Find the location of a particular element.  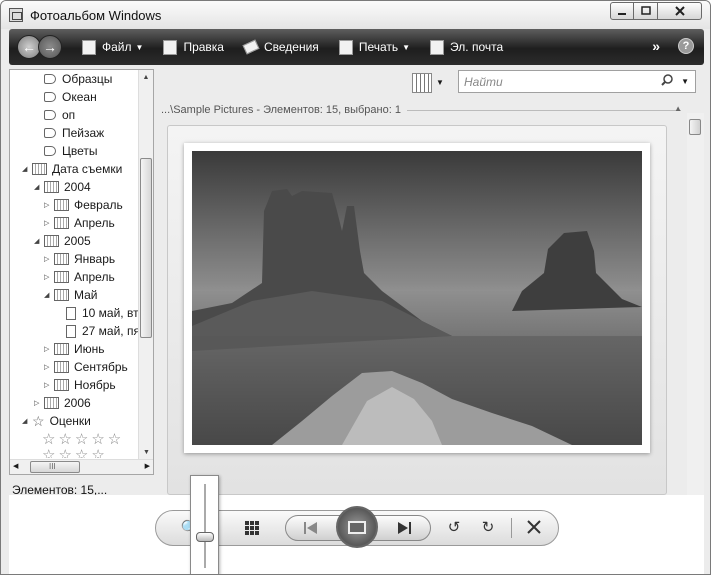

scroll-up-arrow-icon: ▲ is located at coordinates (146, 77).